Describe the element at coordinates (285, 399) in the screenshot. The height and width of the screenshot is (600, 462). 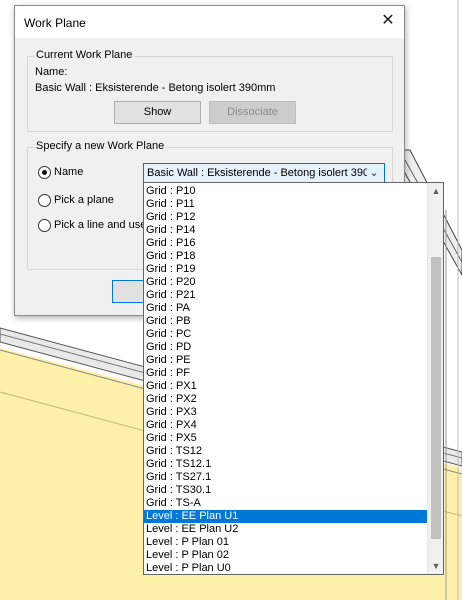
I see `list-item: Grid : PX2` at that location.